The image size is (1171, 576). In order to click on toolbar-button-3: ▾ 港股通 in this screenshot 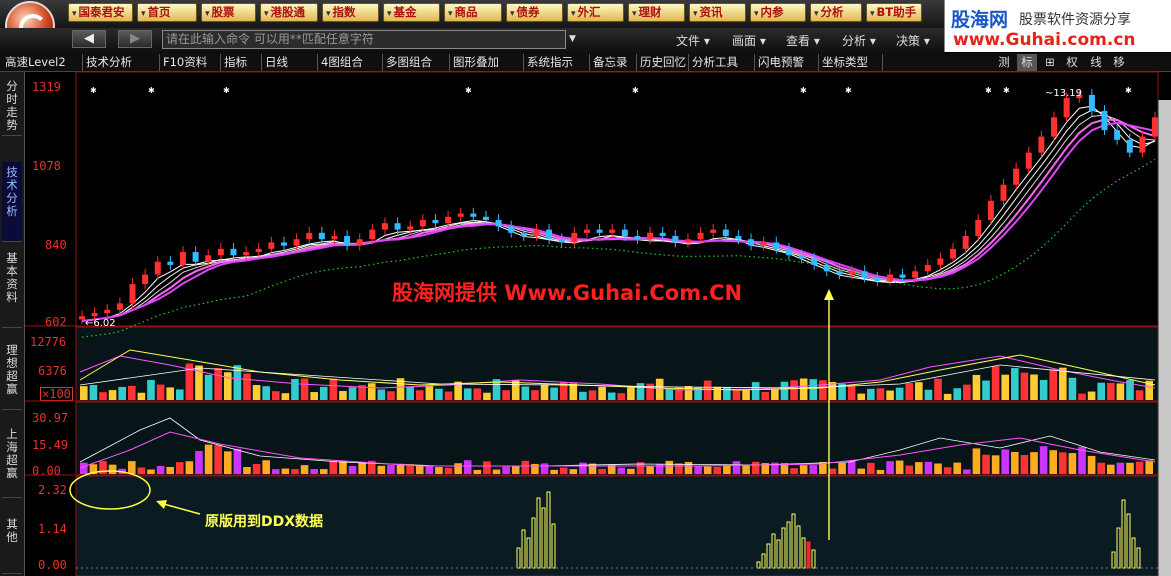, I will do `click(289, 12)`.